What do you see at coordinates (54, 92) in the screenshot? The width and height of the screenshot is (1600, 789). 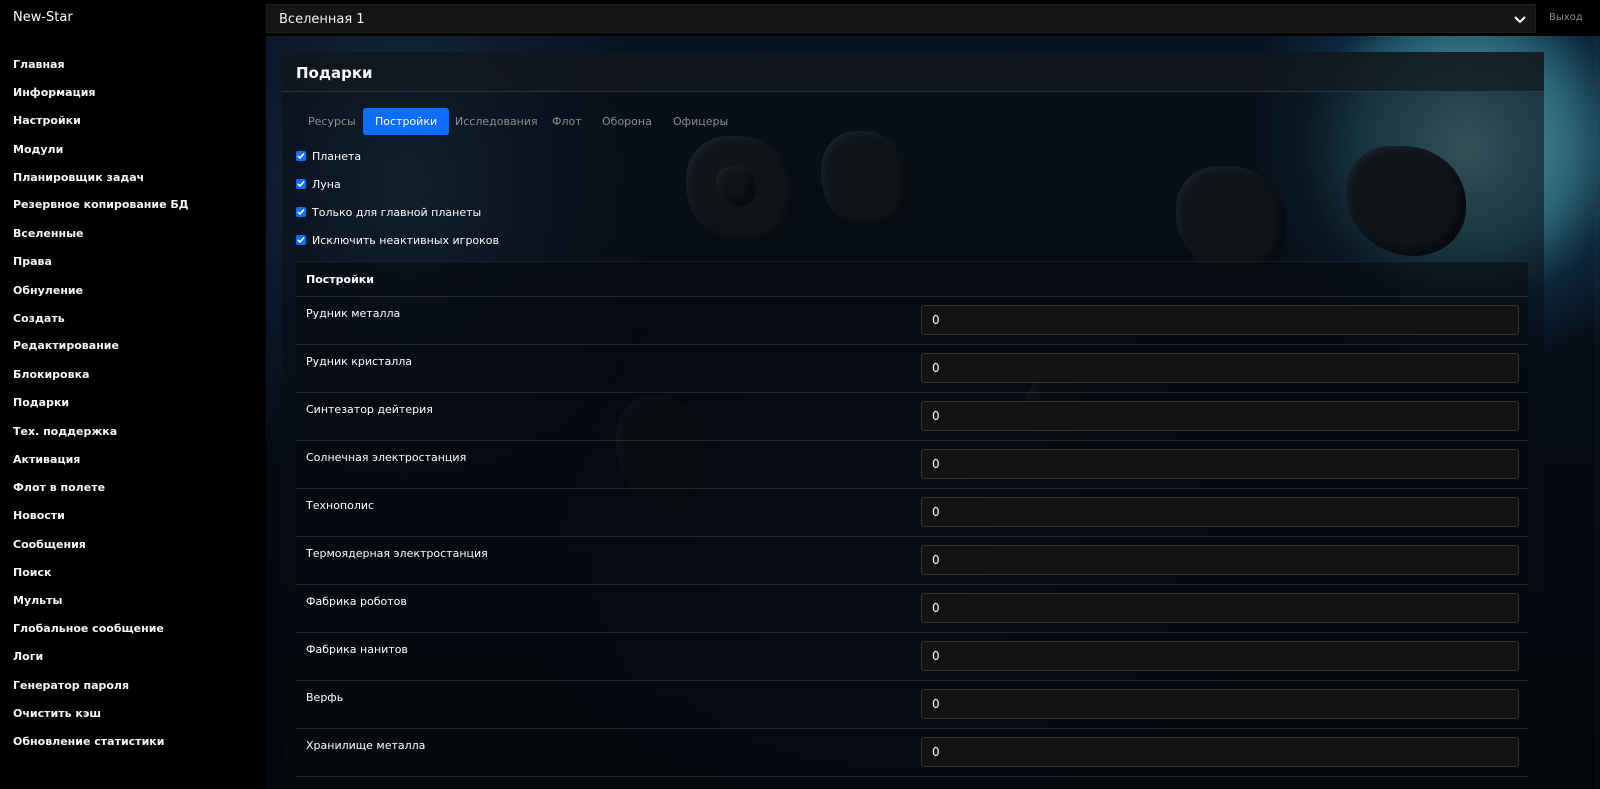 I see `sidebar-item-info: Информация` at bounding box center [54, 92].